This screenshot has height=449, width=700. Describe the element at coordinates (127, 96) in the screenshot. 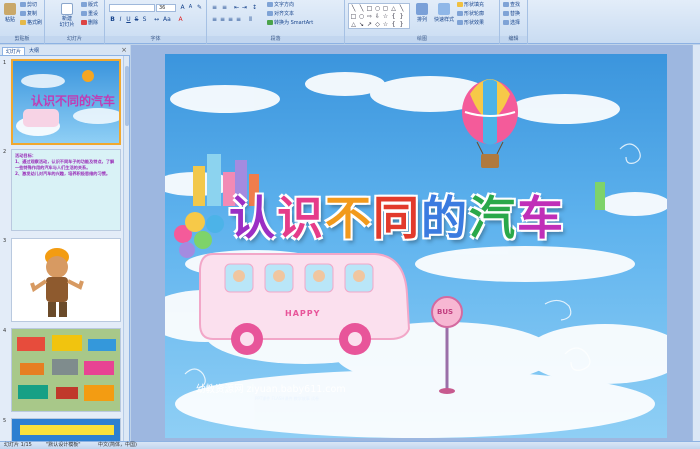

I see `scrollbar-thumb` at that location.